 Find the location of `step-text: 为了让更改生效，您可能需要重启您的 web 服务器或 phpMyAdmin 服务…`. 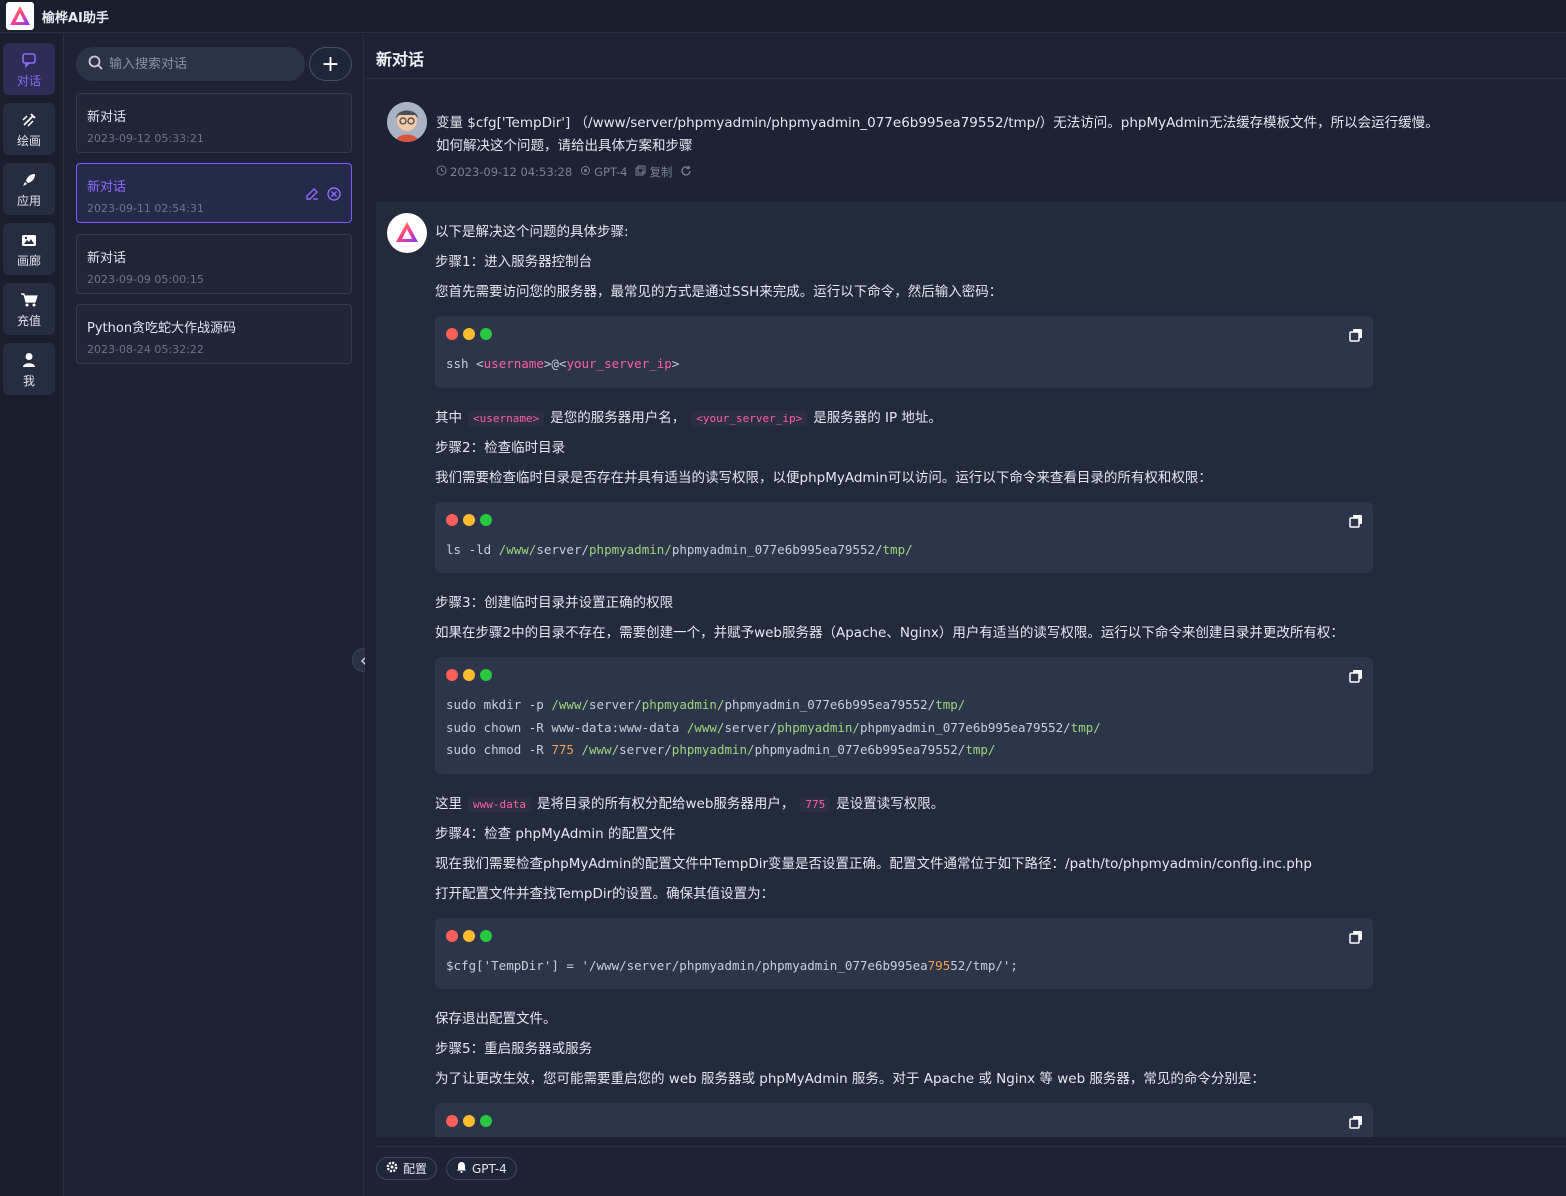

step-text: 为了让更改生效，您可能需要重启您的 web 服务器或 phpMyAdmin 服务… is located at coordinates (850, 1079).